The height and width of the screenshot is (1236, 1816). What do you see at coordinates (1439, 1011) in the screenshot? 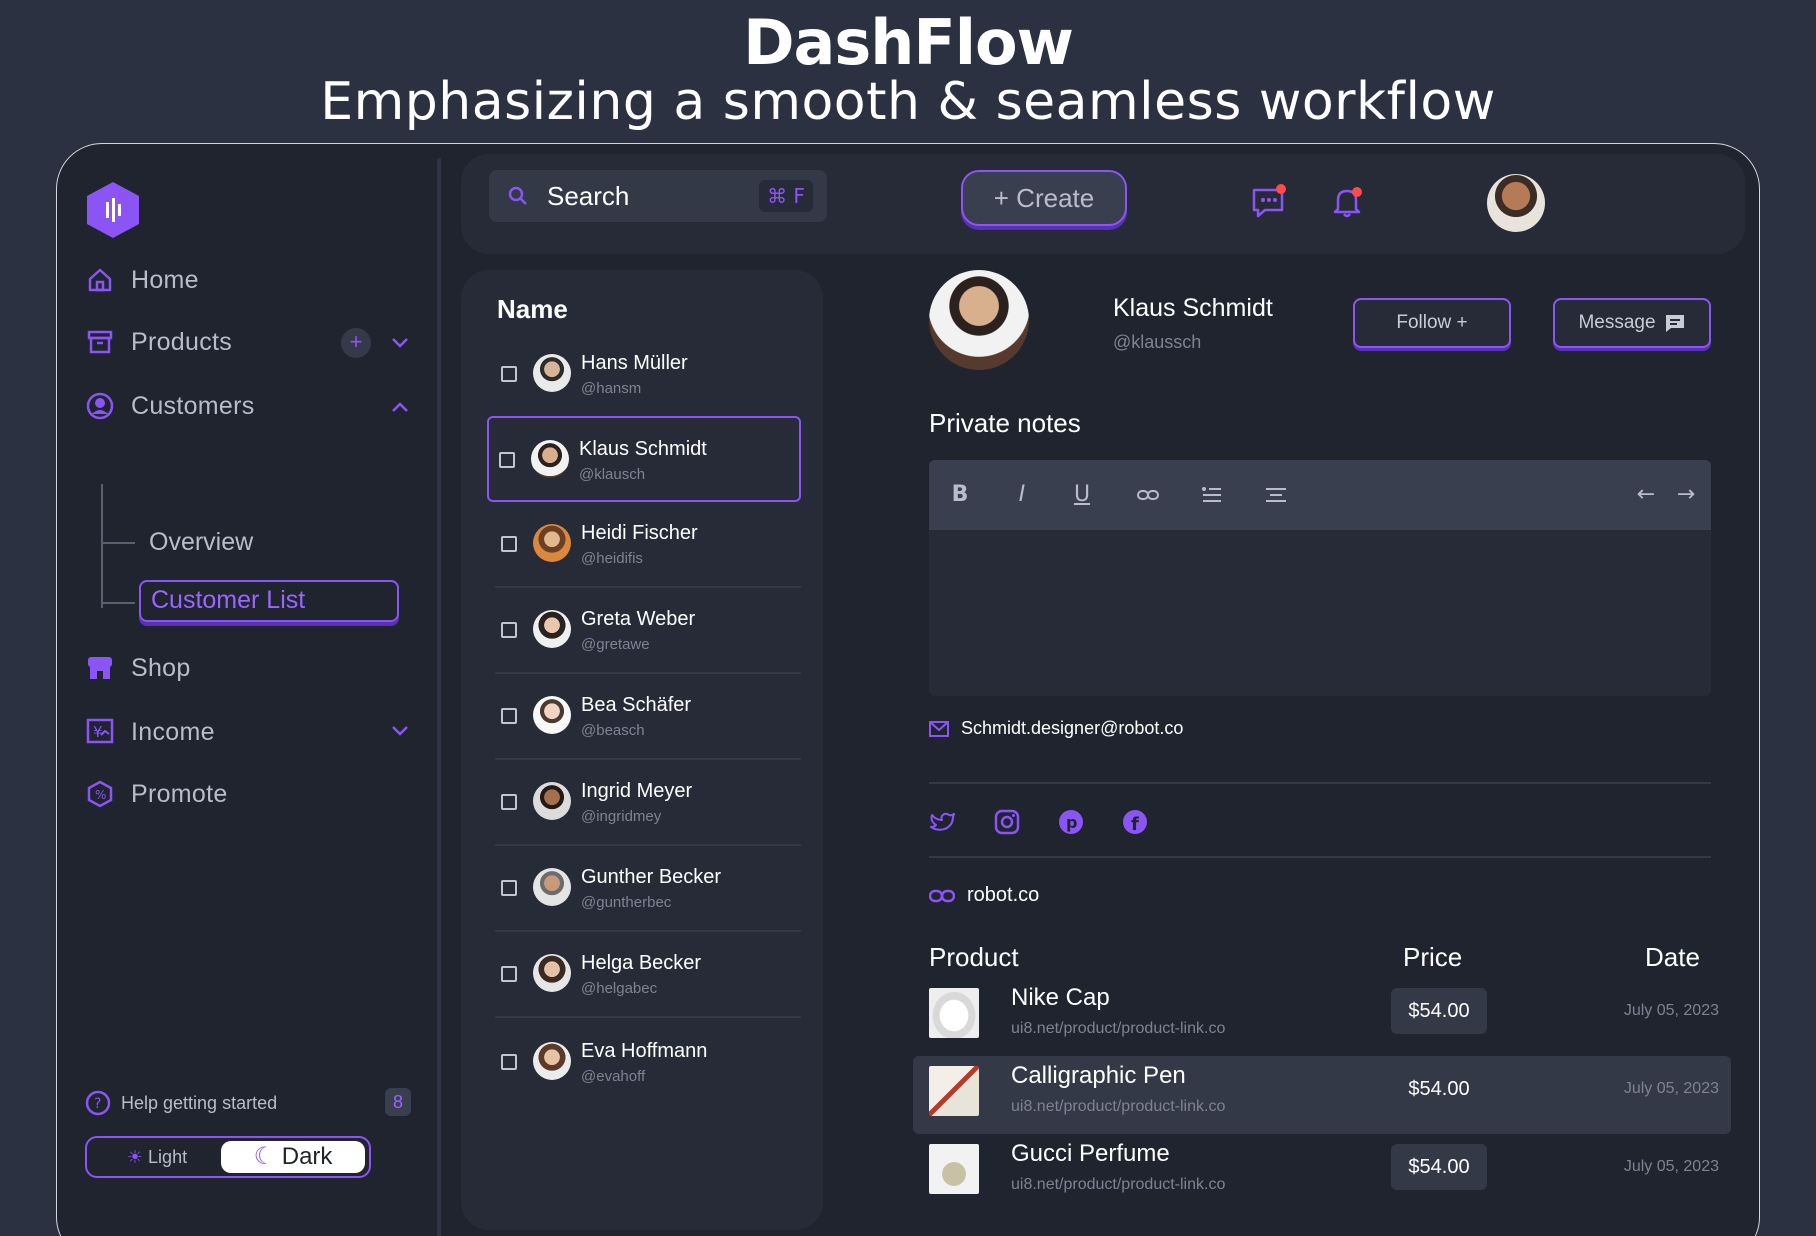
I see `product-price: $54.00` at bounding box center [1439, 1011].